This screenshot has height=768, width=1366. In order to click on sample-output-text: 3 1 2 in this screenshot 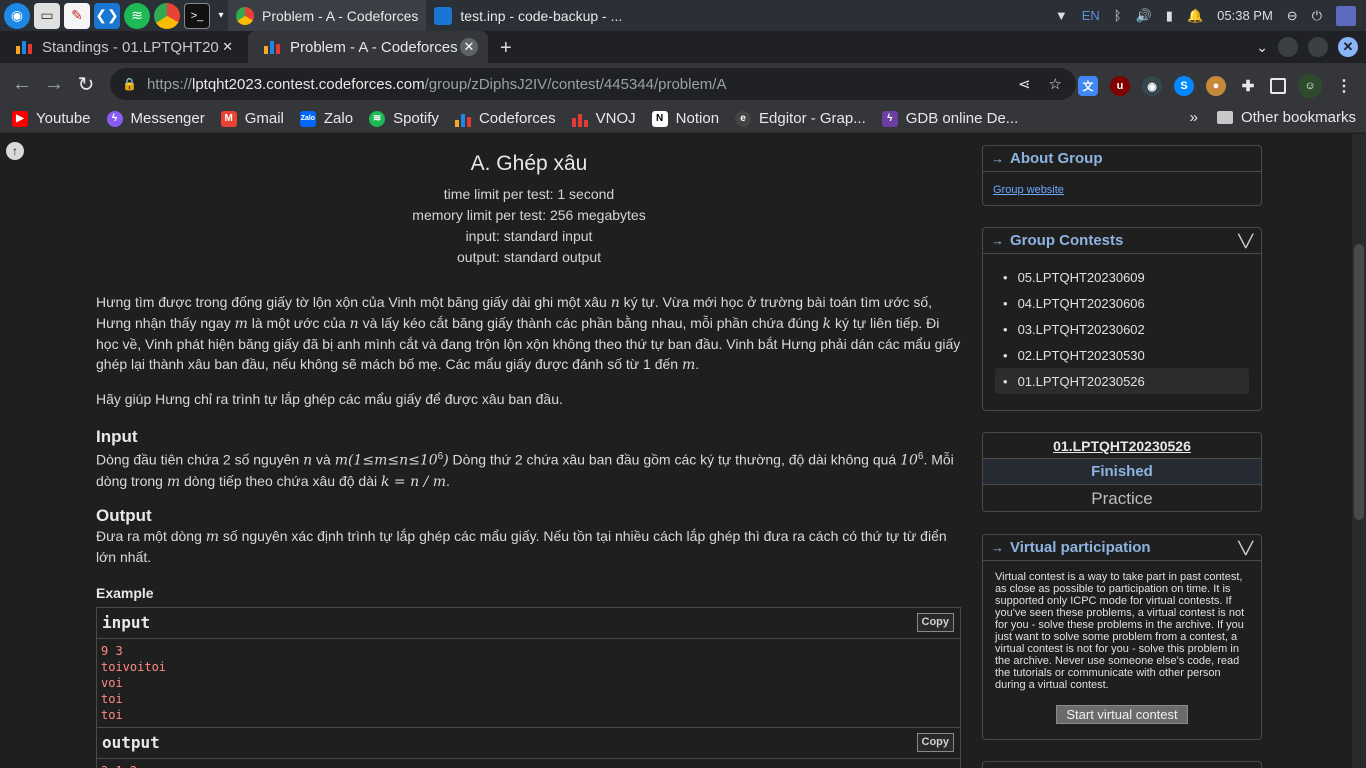, I will do `click(528, 763)`.